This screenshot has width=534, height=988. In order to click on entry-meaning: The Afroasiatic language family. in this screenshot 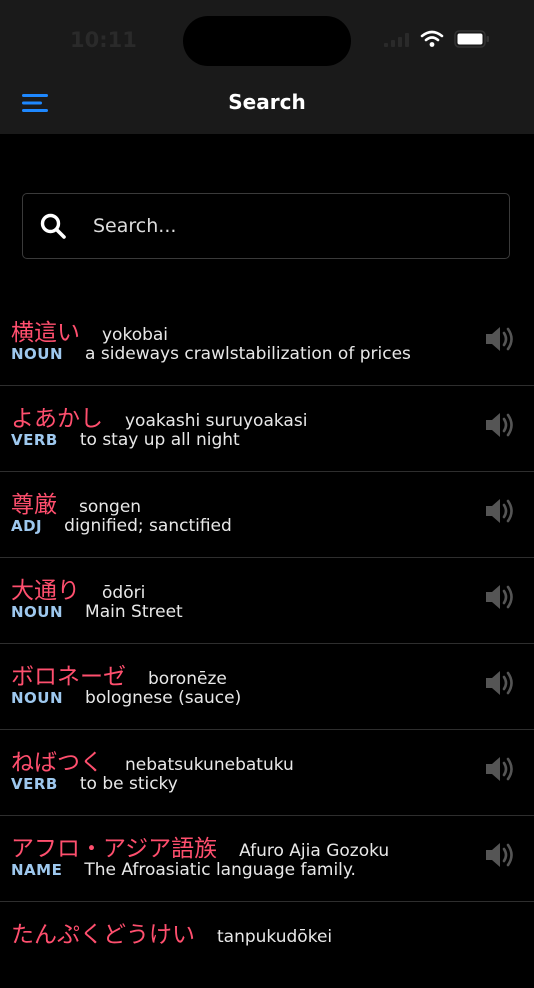, I will do `click(220, 870)`.